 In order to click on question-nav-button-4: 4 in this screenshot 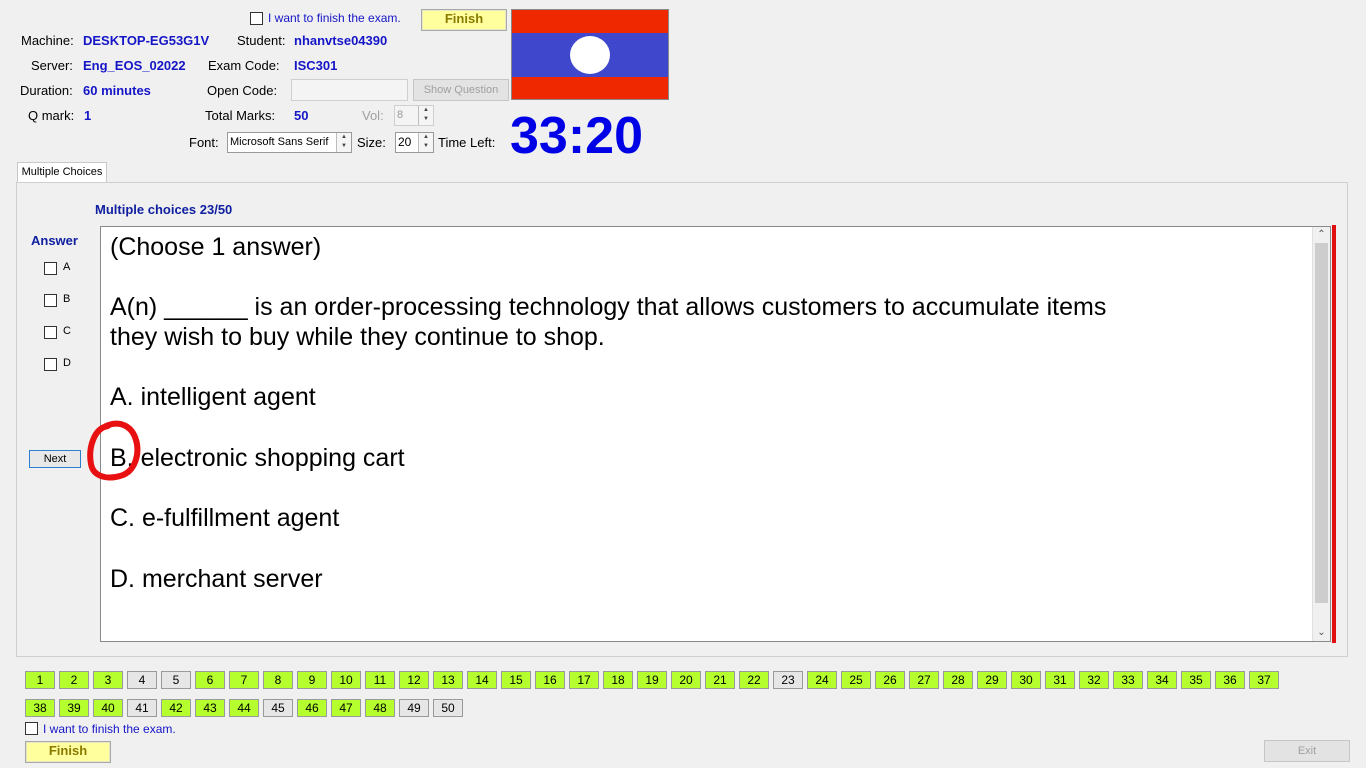, I will do `click(142, 680)`.